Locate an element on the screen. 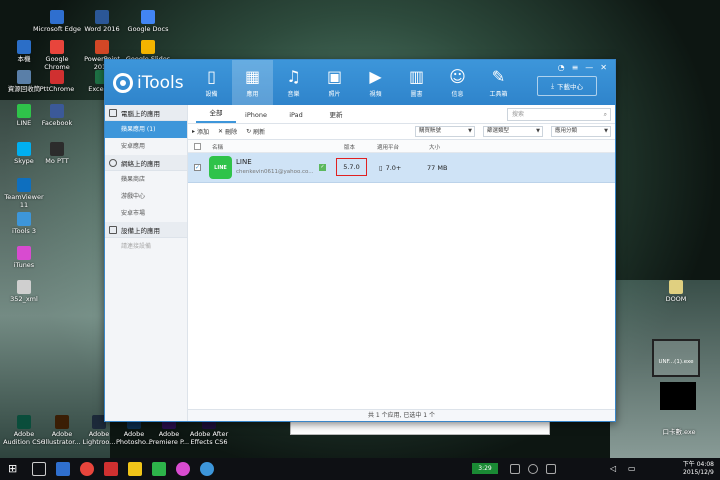 This screenshot has width=720, height=480. sidebar-item-android-apps: 安卓應用 is located at coordinates (146, 146).